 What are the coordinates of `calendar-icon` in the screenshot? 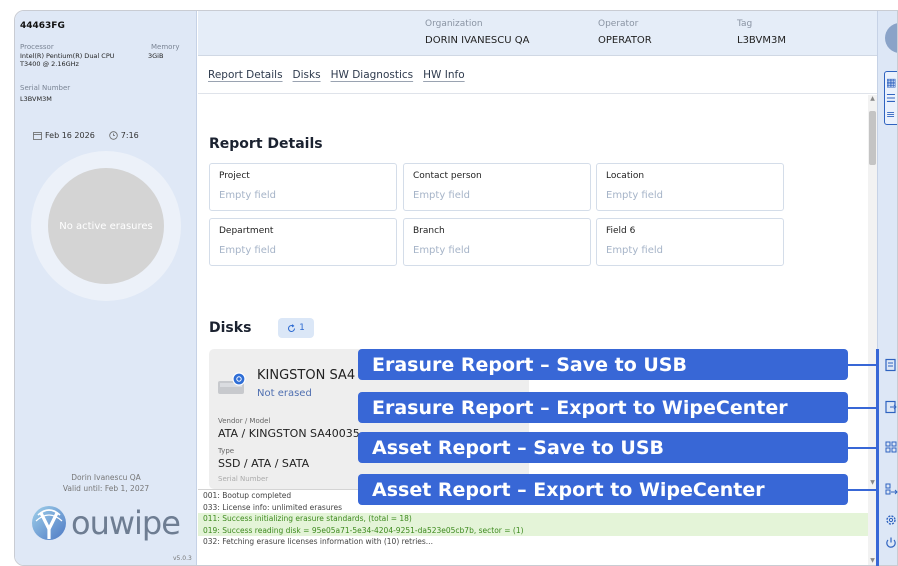 It's located at (37, 136).